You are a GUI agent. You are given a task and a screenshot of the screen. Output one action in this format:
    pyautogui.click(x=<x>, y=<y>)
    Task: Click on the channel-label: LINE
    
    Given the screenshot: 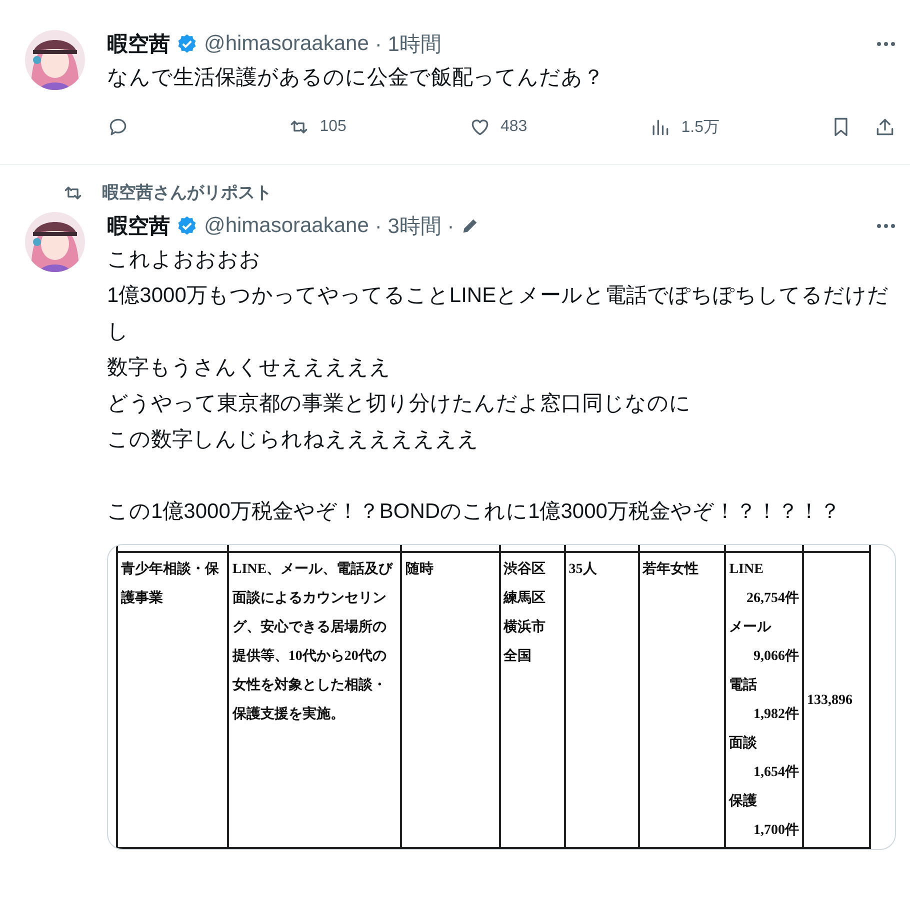 What is the action you would take?
    pyautogui.click(x=746, y=570)
    